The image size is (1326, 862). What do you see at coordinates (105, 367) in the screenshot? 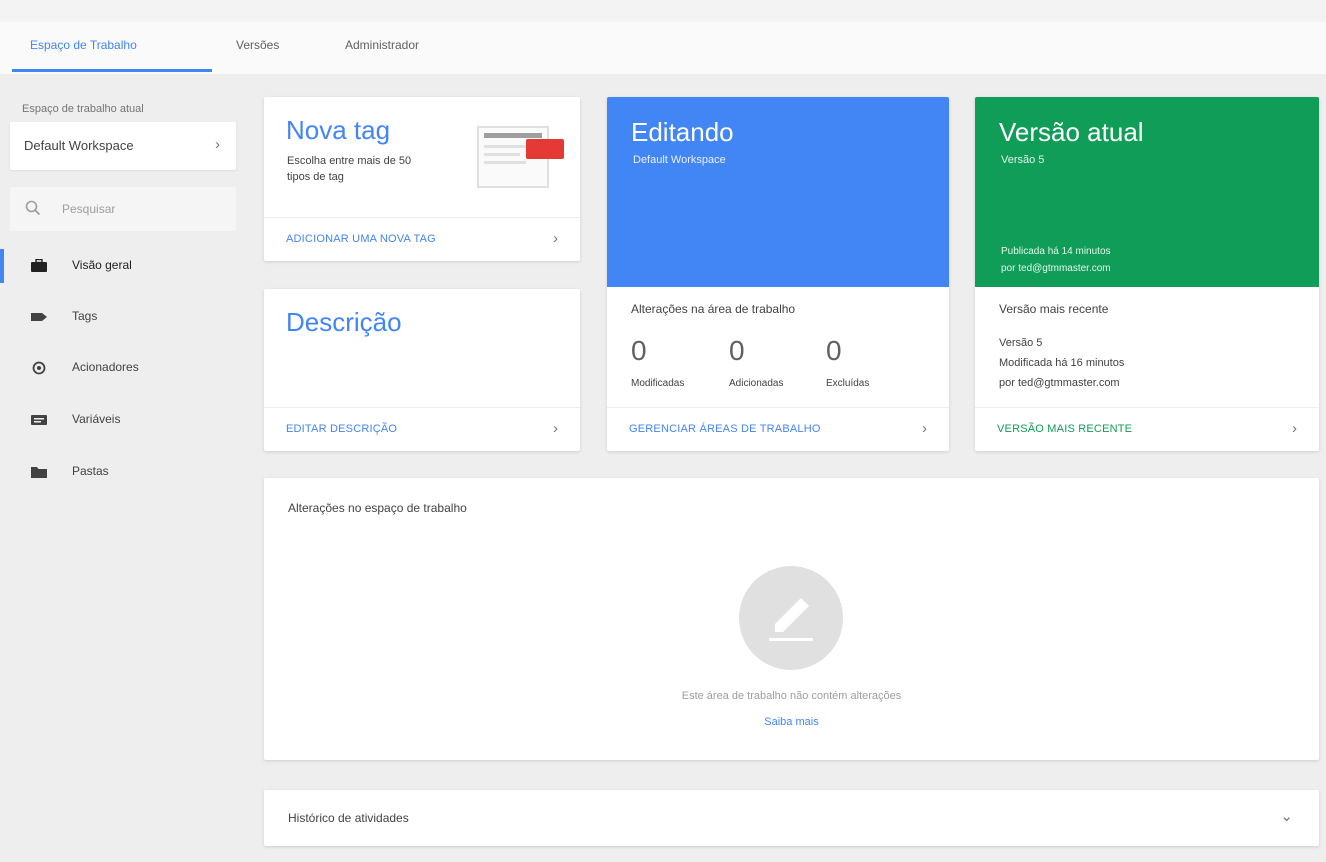
I see `sidebar-item-label: Acionadores` at bounding box center [105, 367].